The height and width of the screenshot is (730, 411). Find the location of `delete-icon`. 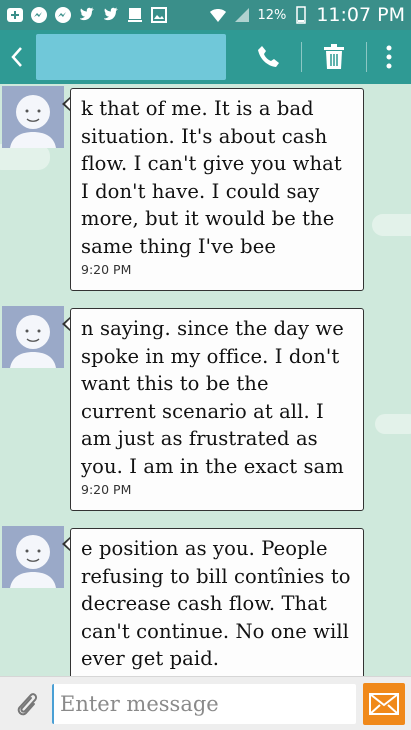

delete-icon is located at coordinates (334, 56).